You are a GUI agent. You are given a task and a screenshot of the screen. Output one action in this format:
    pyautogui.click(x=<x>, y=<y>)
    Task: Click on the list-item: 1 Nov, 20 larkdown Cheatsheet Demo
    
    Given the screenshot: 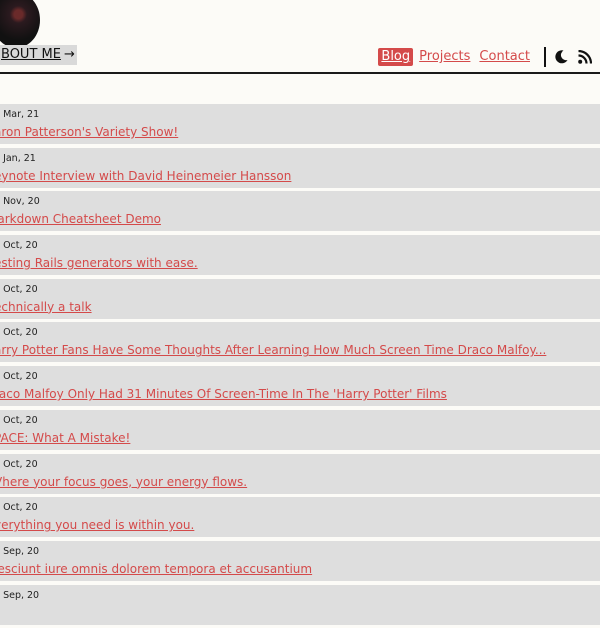 What is the action you would take?
    pyautogui.click(x=300, y=211)
    